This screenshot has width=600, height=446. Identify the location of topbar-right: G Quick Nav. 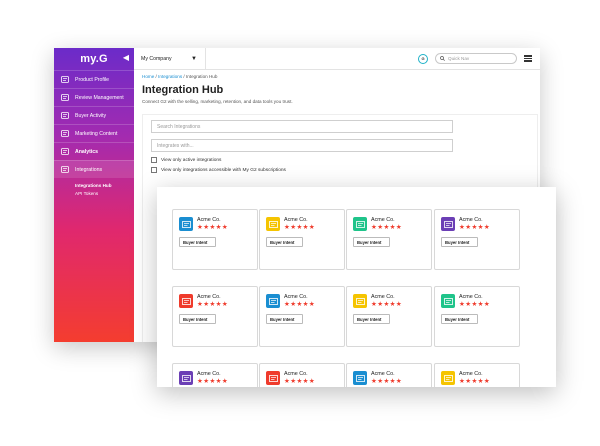
(479, 58).